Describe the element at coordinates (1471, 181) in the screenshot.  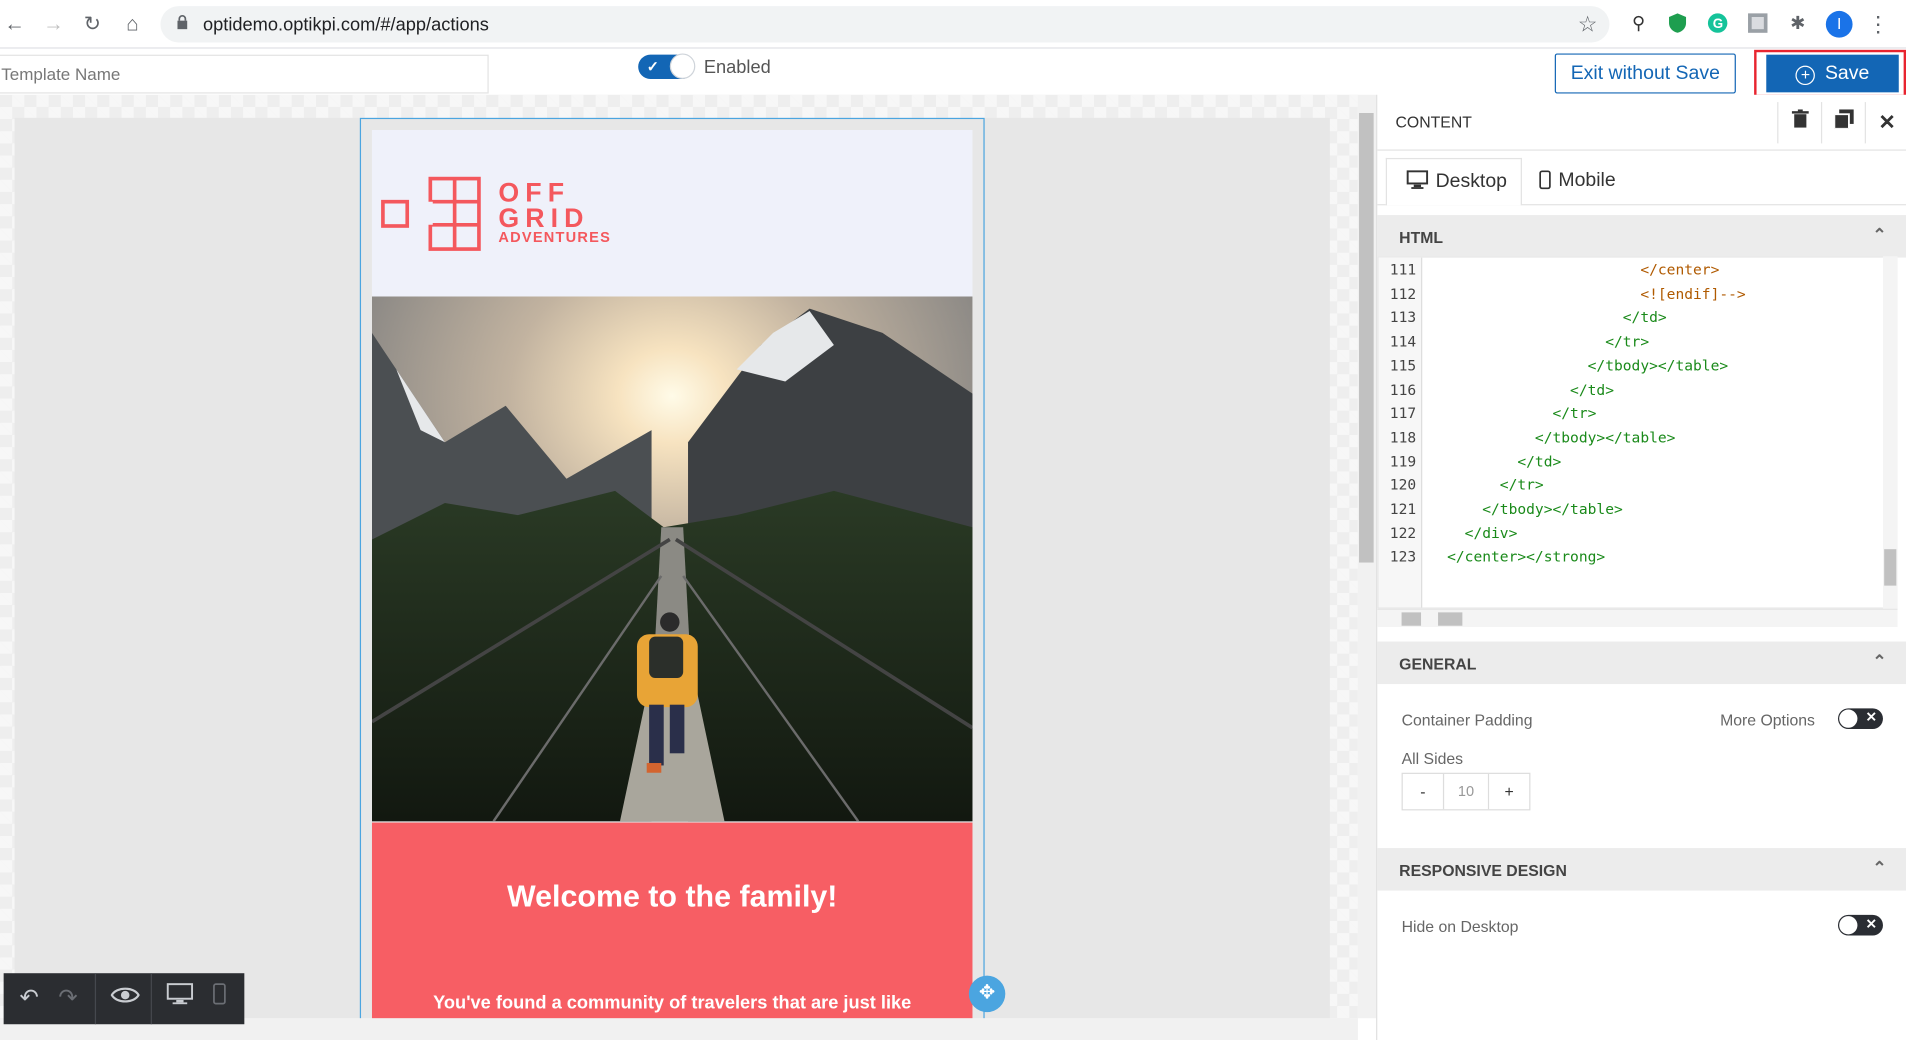
I see `tab-desktop-label: Desktop` at that location.